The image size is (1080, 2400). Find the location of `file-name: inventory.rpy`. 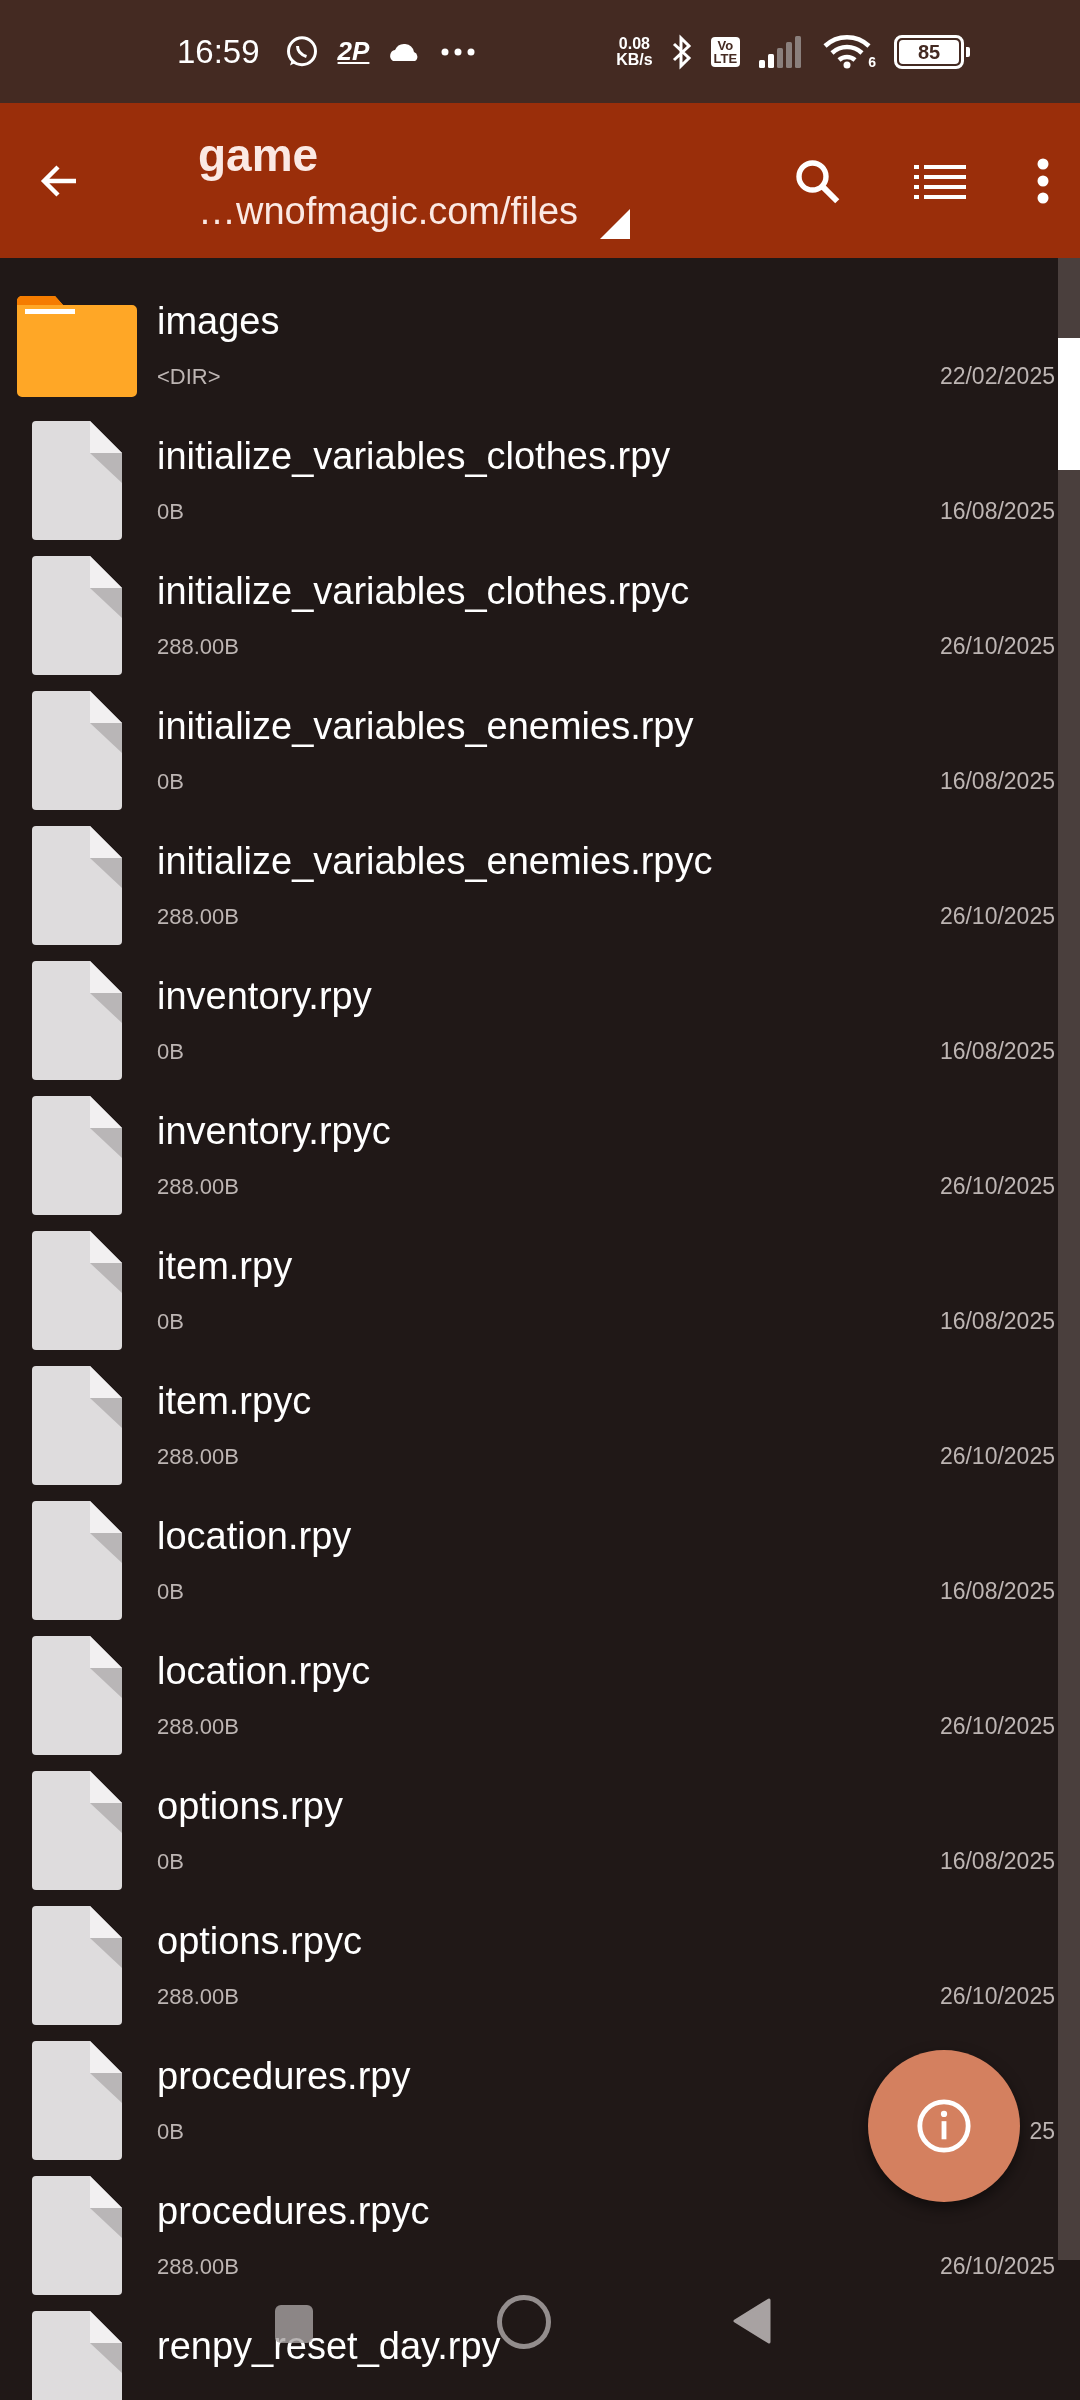

file-name: inventory.rpy is located at coordinates (264, 996).